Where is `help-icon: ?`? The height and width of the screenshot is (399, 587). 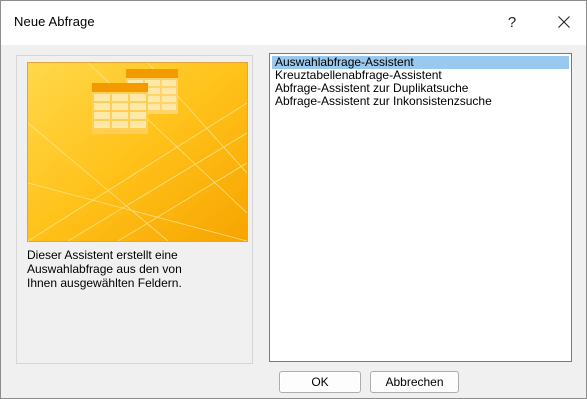 help-icon: ? is located at coordinates (512, 22).